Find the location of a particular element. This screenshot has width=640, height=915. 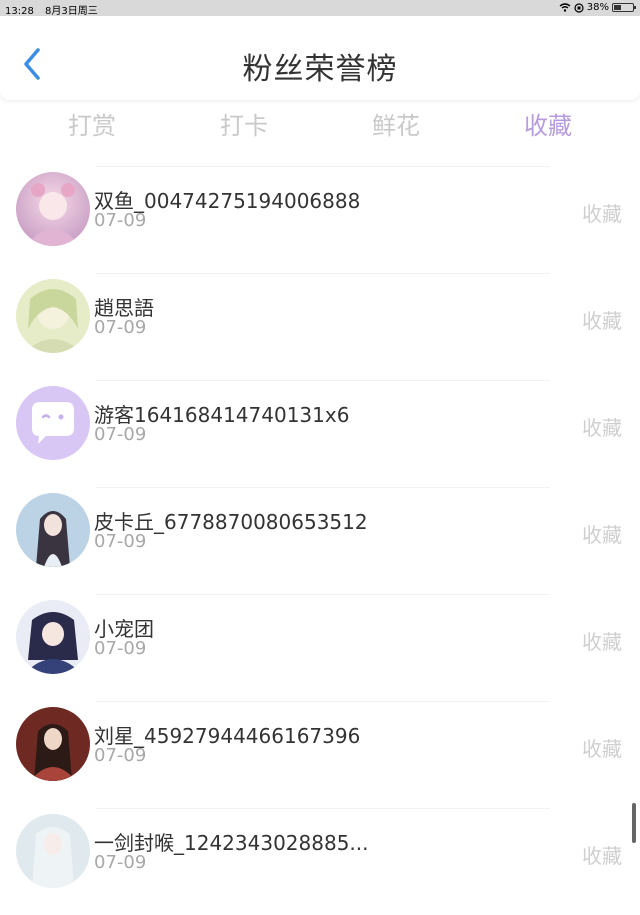

nav-bar: 粉丝荣誉榜 is located at coordinates (320, 58).